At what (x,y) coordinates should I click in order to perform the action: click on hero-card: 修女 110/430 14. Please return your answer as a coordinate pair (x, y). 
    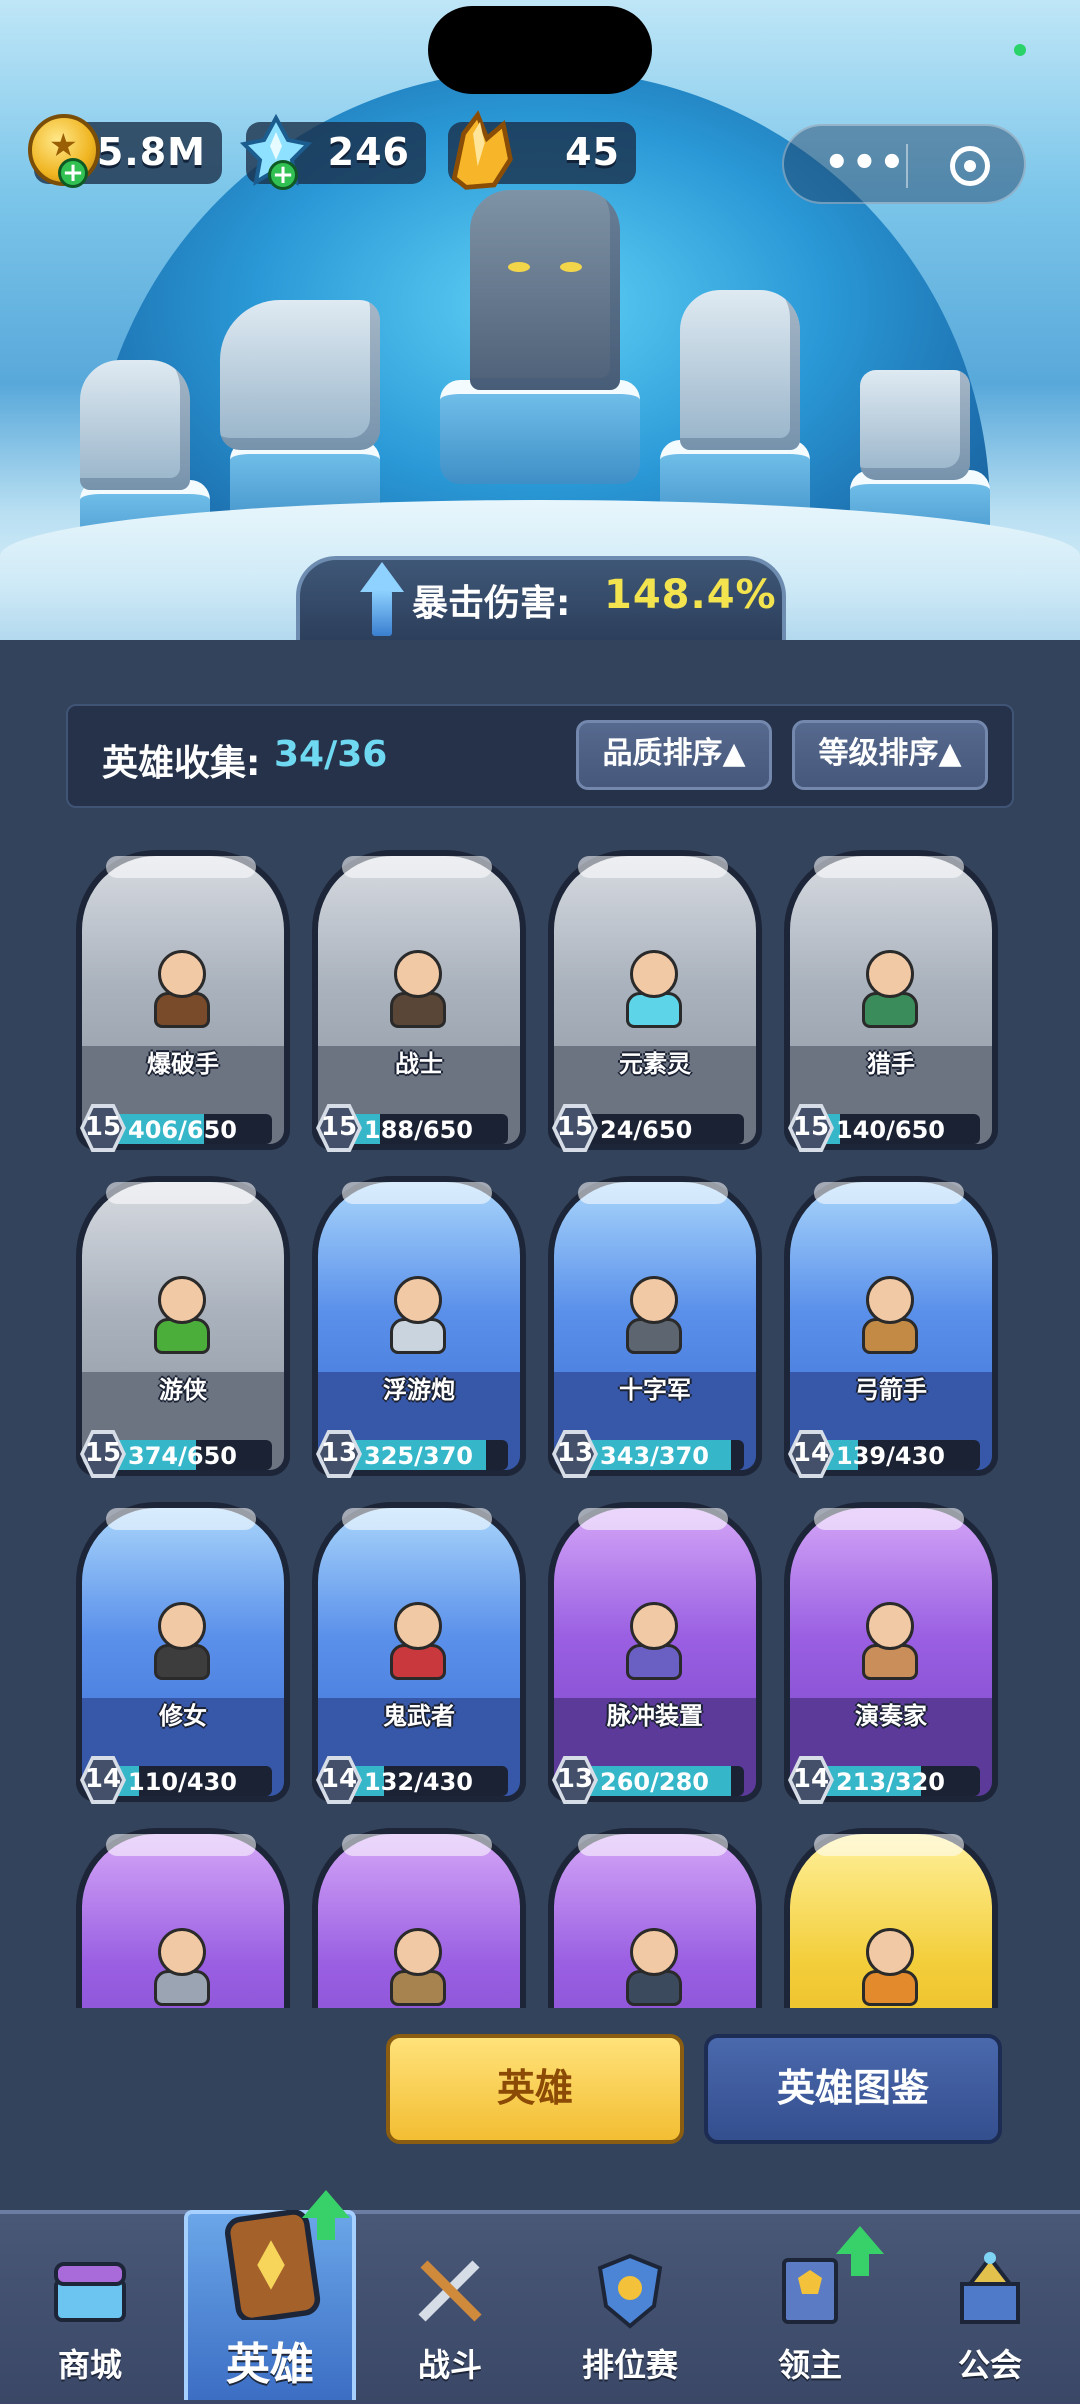
    Looking at the image, I should click on (183, 1657).